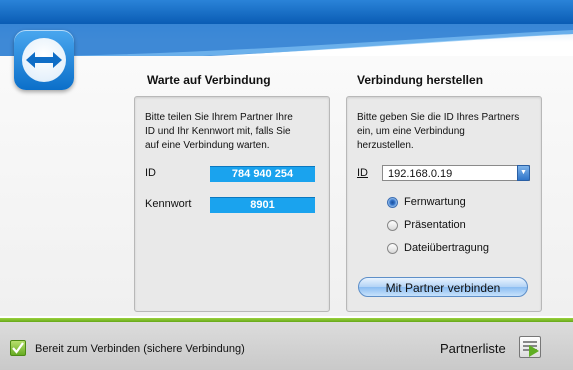 Image resolution: width=573 pixels, height=370 pixels. Describe the element at coordinates (18, 348) in the screenshot. I see `check-icon` at that location.